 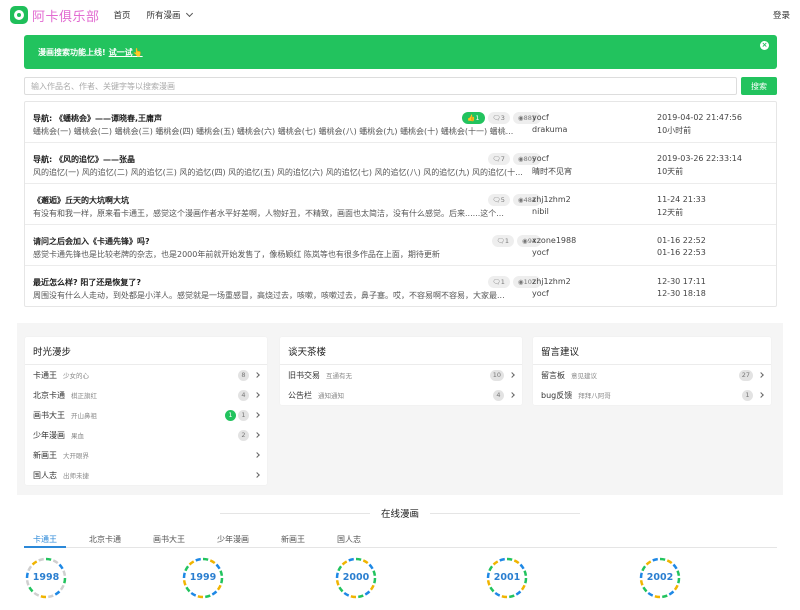 What do you see at coordinates (146, 475) in the screenshot?
I see `forum-item: 国人志 出师未捷` at bounding box center [146, 475].